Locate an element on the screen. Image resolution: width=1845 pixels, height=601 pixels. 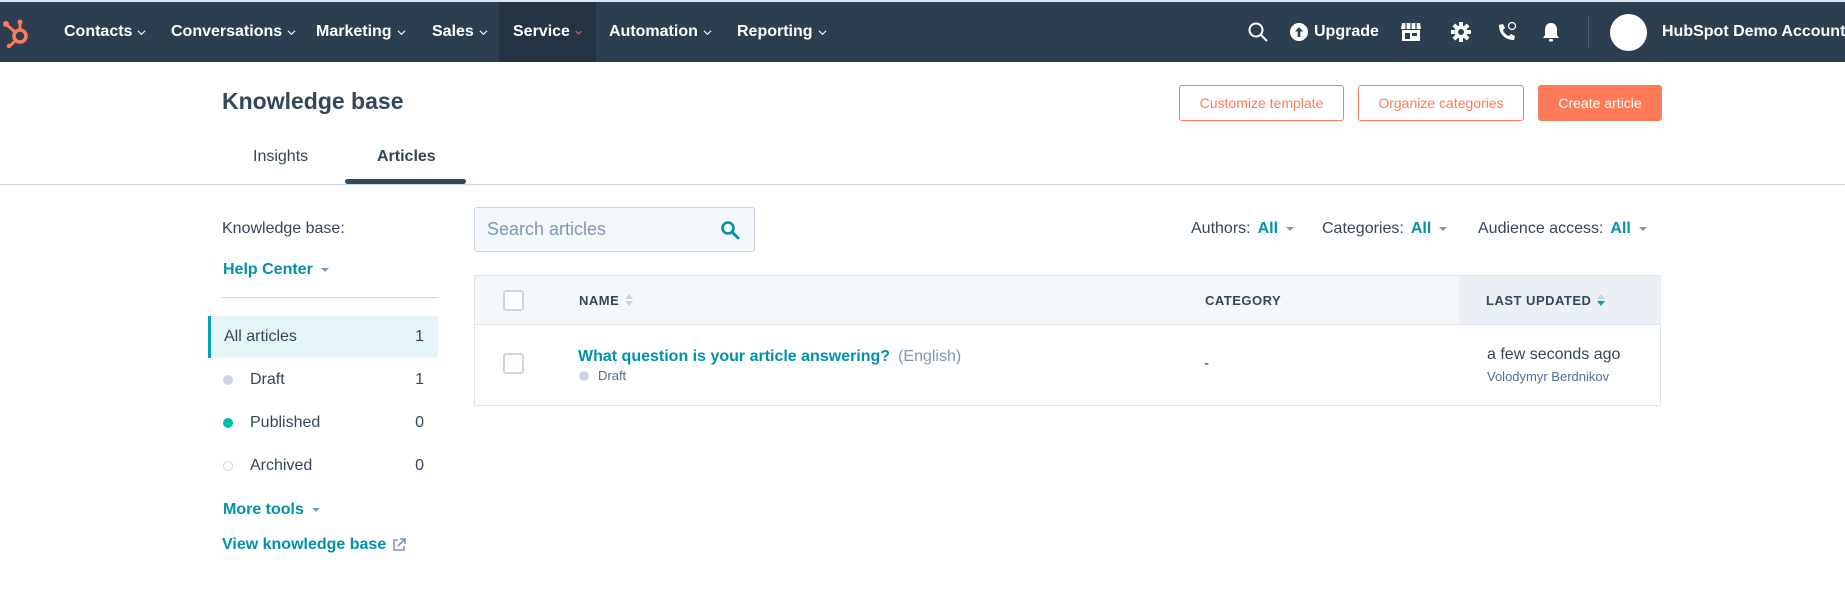
sidebar-divider is located at coordinates (330, 297).